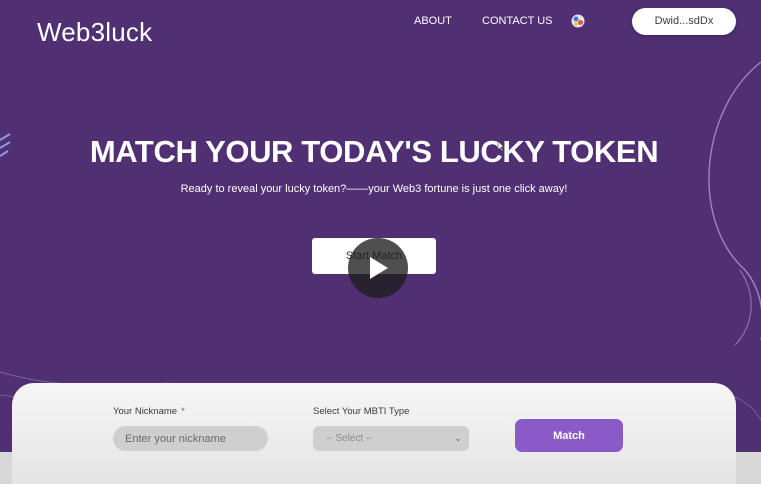  I want to click on nickname-label: Your Nickname *, so click(149, 411).